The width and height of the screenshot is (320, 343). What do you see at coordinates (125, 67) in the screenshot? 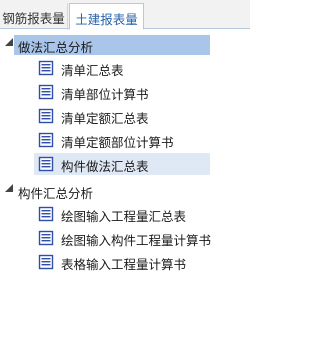
I see `tree-item-bill-summary: 清单汇总表` at bounding box center [125, 67].